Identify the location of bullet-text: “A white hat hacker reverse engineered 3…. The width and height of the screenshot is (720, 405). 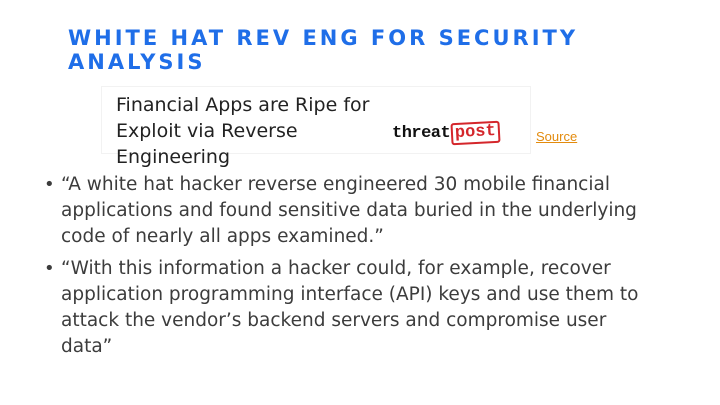
(349, 210).